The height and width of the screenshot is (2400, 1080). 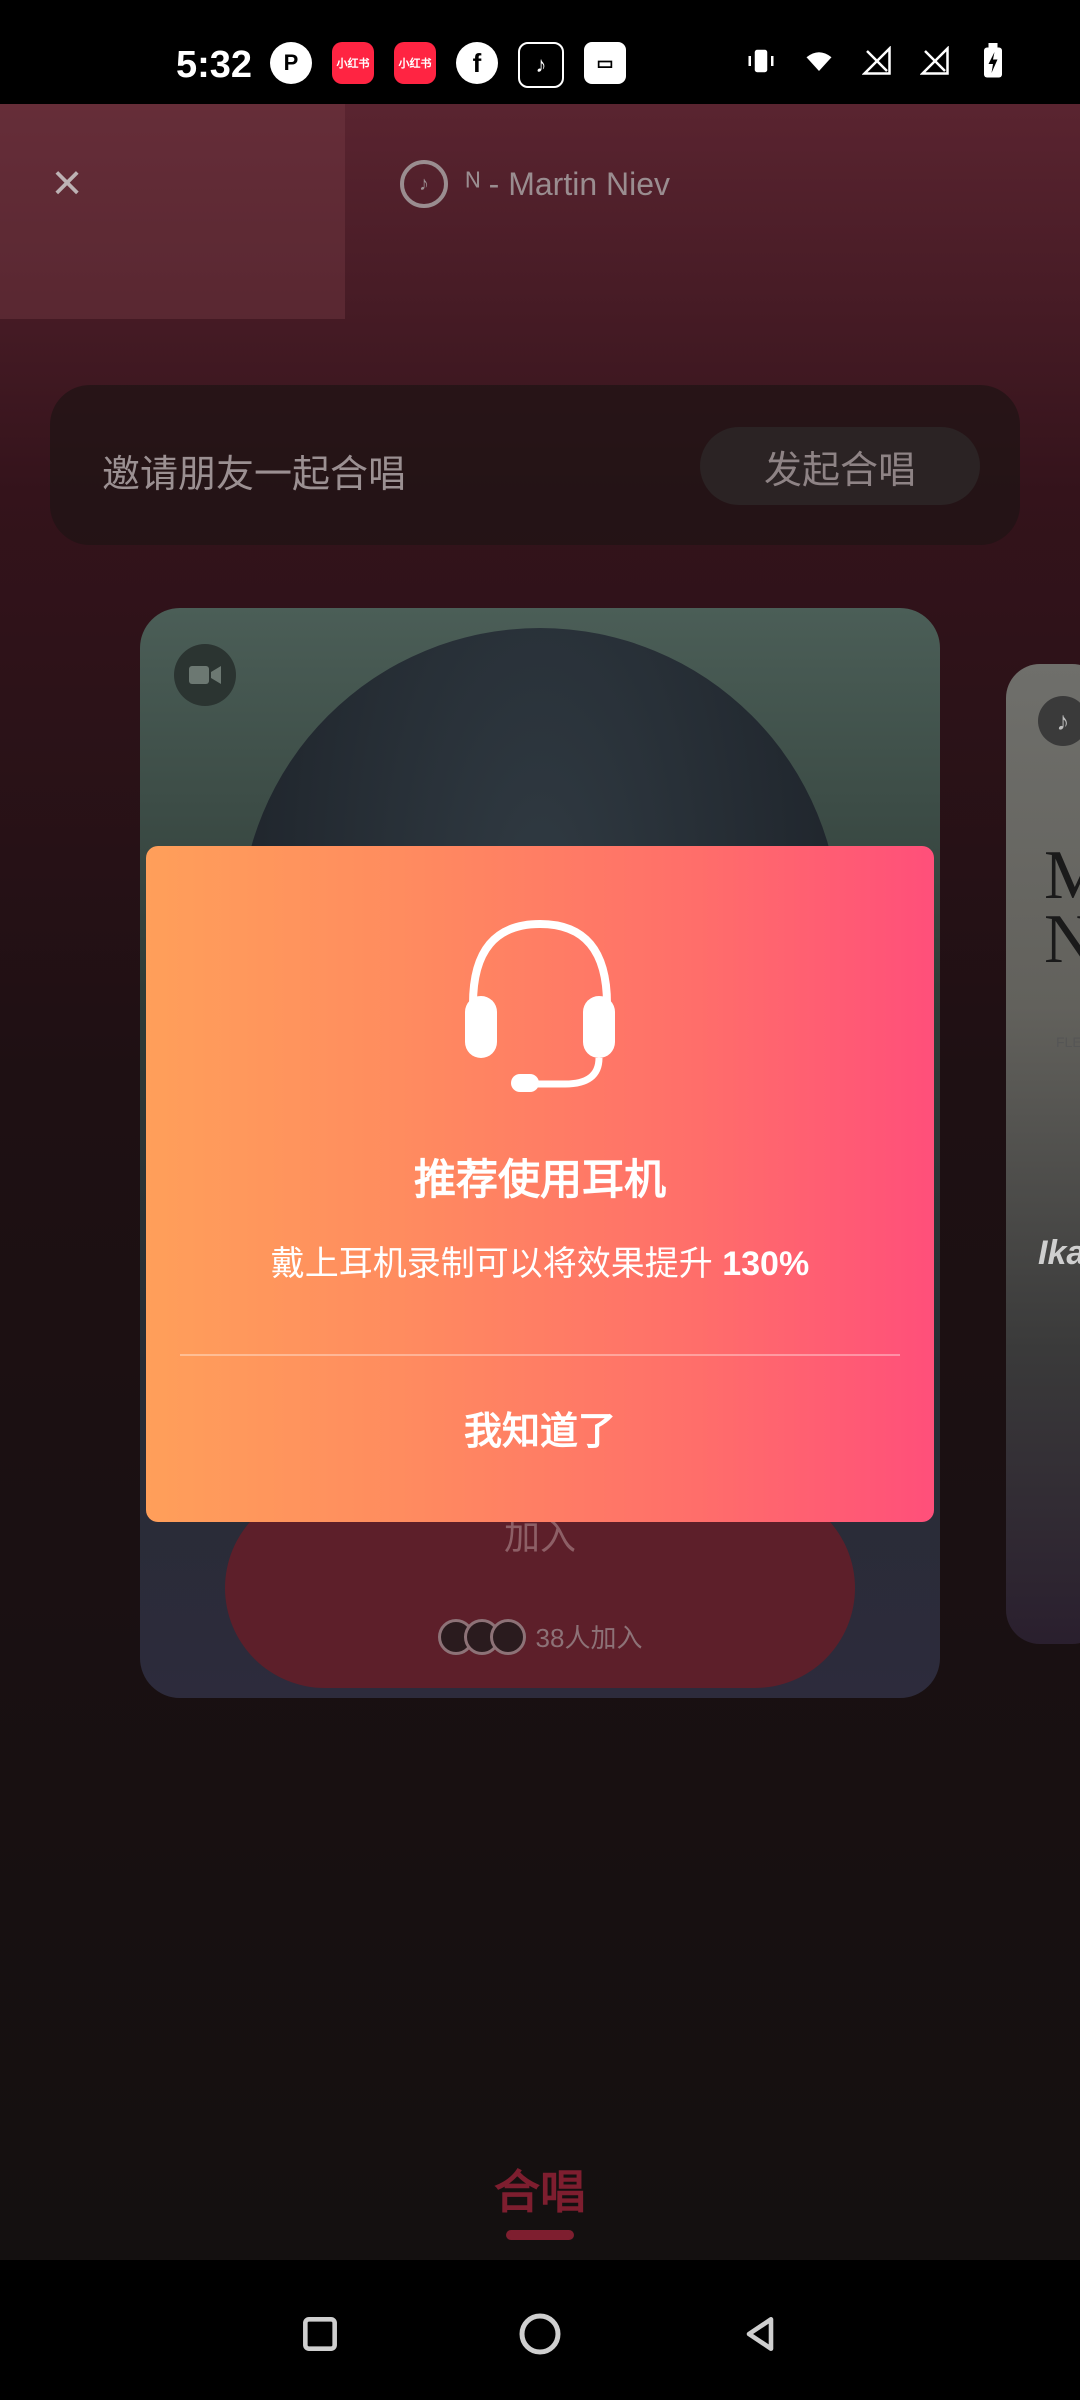 I want to click on invite-bar: 邀请朋友一起合唱 发起合唱, so click(x=535, y=465).